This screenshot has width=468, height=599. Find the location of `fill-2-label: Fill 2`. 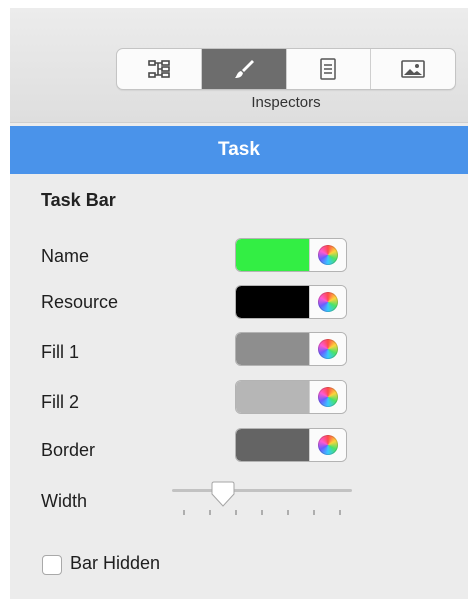

fill-2-label: Fill 2 is located at coordinates (60, 402).